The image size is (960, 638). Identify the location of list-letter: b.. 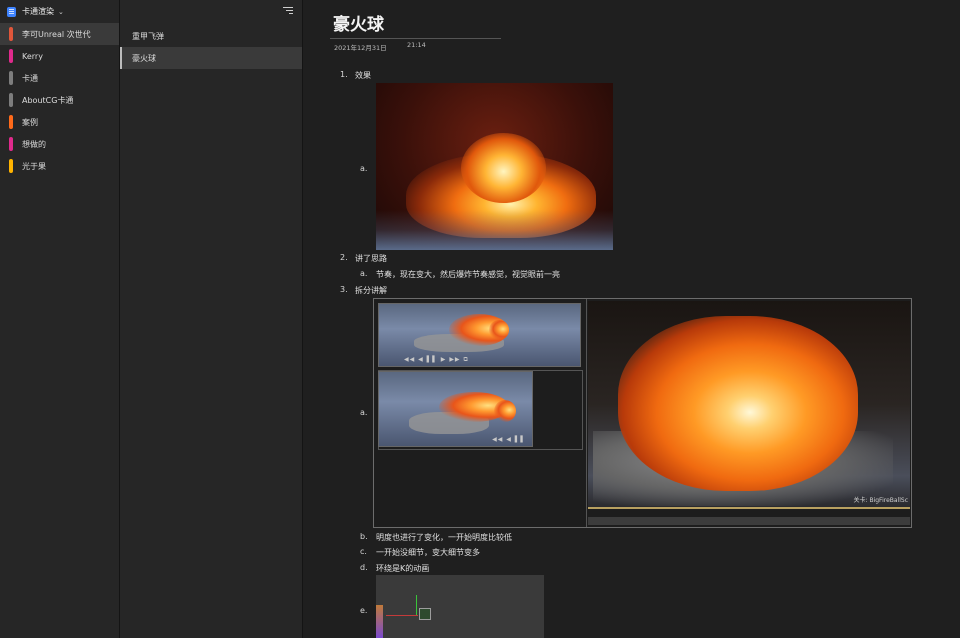
(364, 536).